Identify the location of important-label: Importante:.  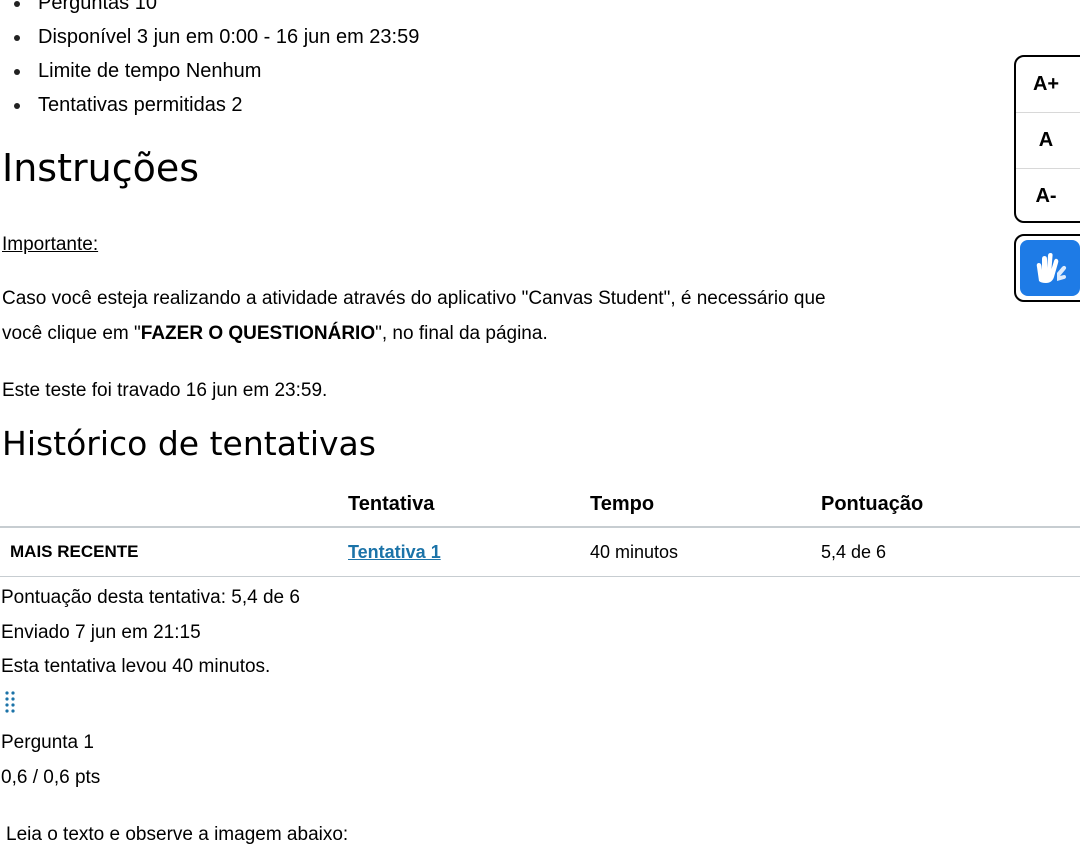
(50, 244).